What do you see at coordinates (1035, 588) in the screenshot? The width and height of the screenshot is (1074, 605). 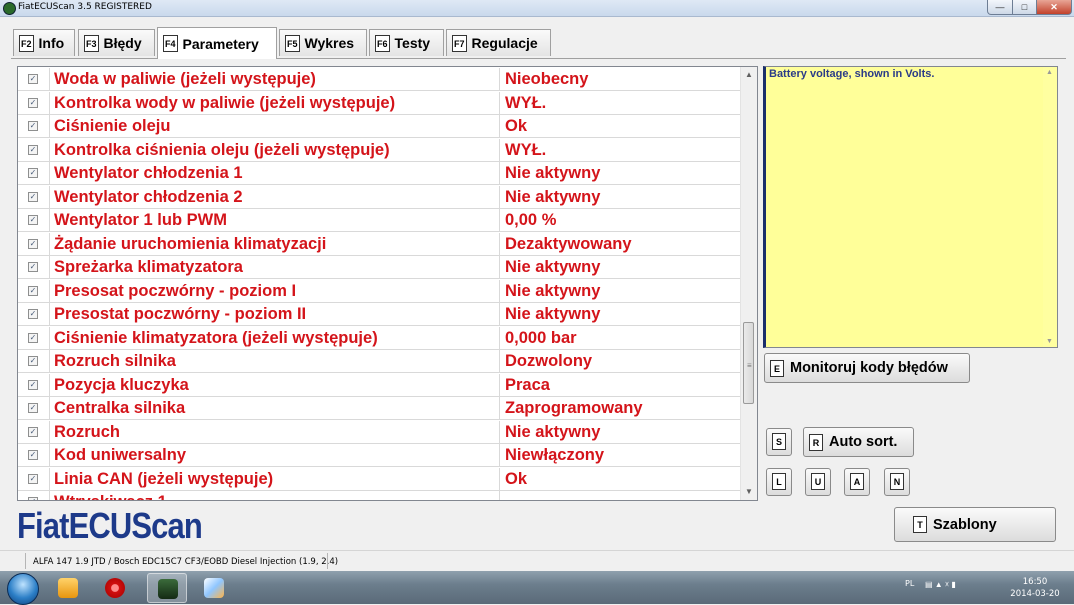 I see `system-clock: 16:50 2014-03-20` at bounding box center [1035, 588].